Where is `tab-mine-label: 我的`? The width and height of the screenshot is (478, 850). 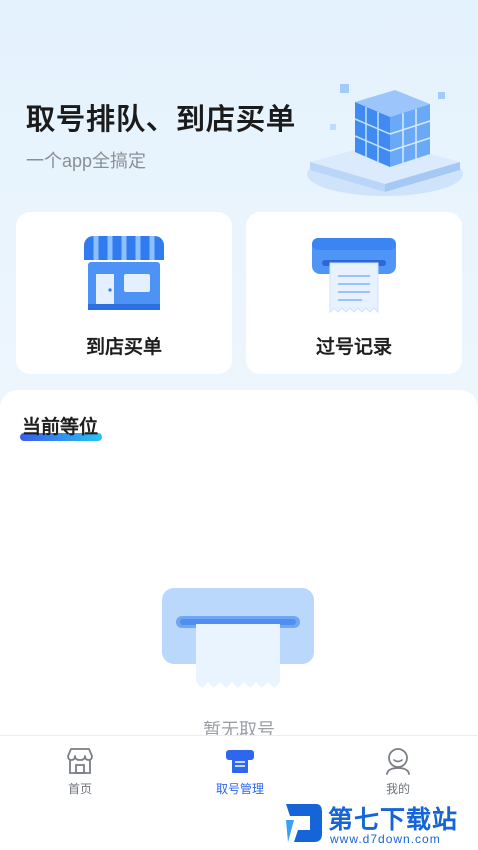 tab-mine-label: 我的 is located at coordinates (397, 789).